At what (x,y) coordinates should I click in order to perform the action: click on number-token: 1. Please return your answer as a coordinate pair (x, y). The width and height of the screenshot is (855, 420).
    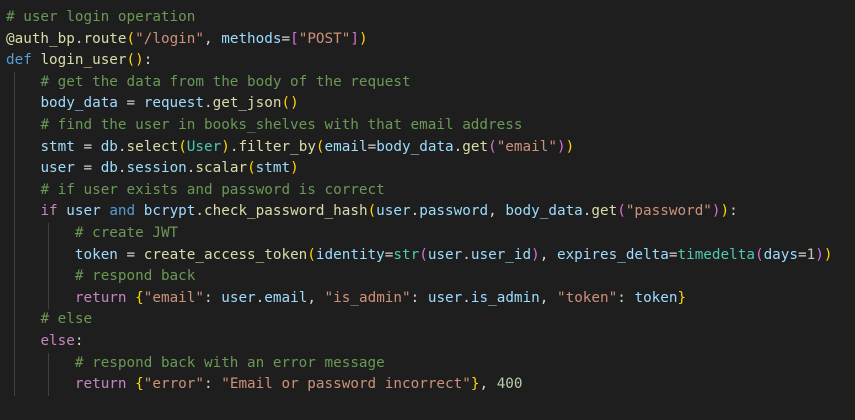
    Looking at the image, I should click on (811, 254).